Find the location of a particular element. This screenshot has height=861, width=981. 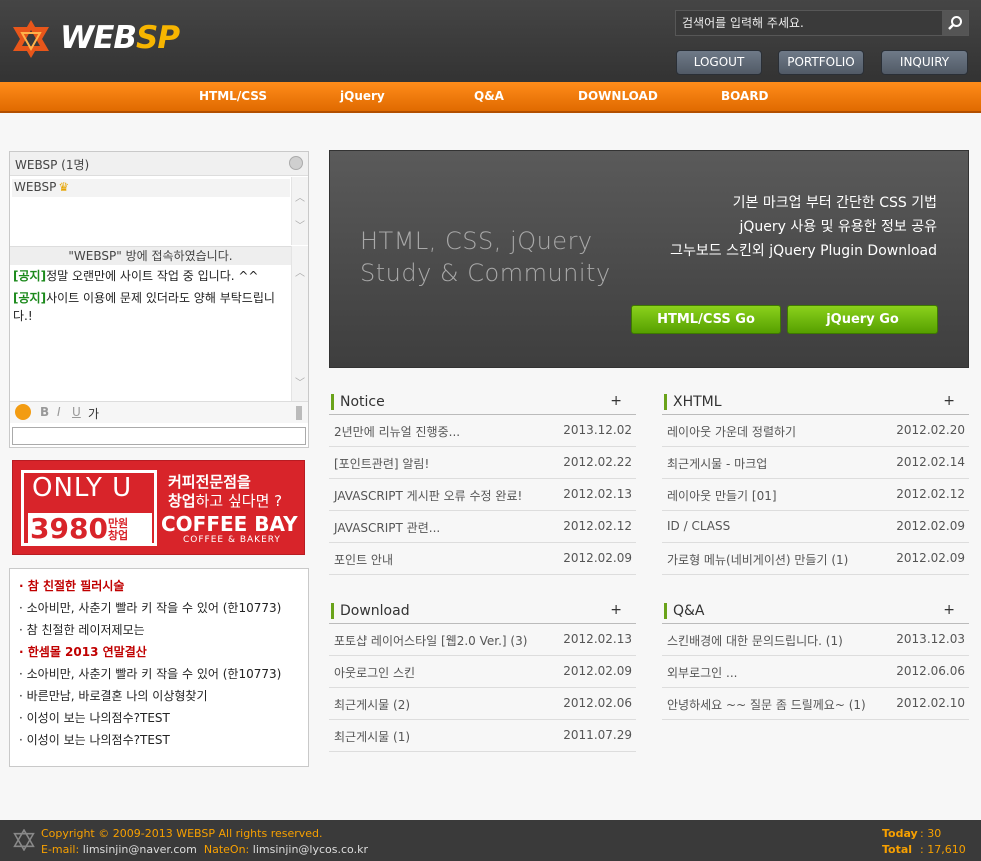

board-row: 레이아웃 만들기 [01] 2012.02.12 is located at coordinates (815, 495).